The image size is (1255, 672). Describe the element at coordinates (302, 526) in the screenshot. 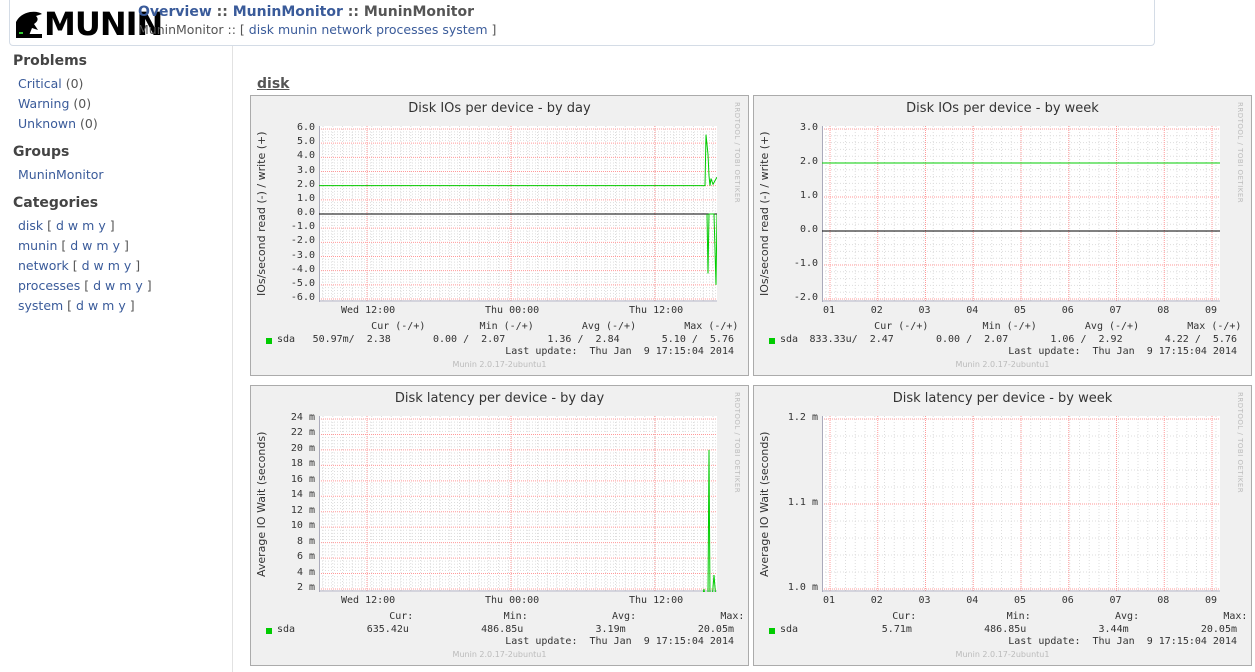

I see `y-tick-label: 10 m` at that location.